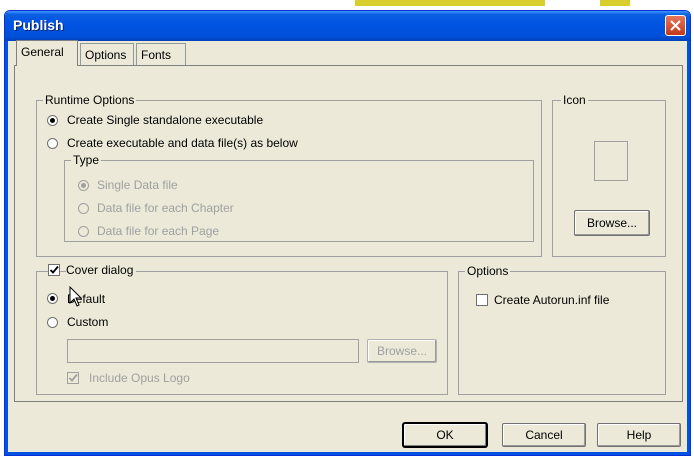 This screenshot has width=694, height=459. I want to click on options-group: Options, so click(562, 329).